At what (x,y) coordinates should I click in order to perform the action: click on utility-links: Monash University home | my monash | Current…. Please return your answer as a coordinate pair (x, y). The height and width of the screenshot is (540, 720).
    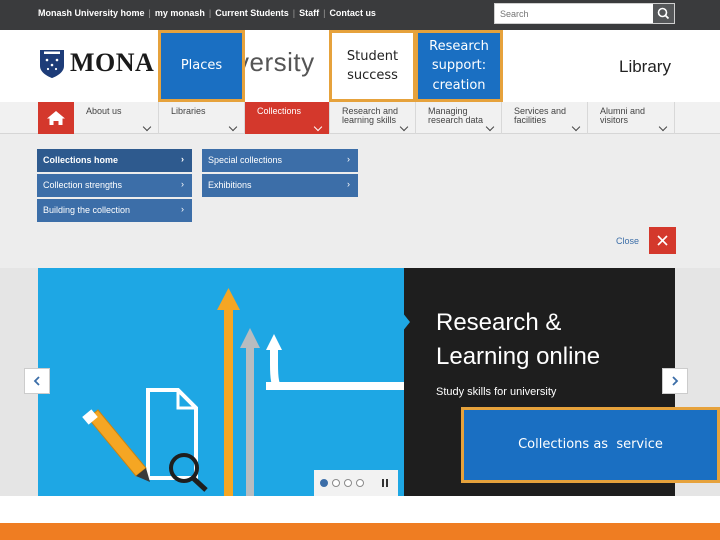
    Looking at the image, I should click on (207, 13).